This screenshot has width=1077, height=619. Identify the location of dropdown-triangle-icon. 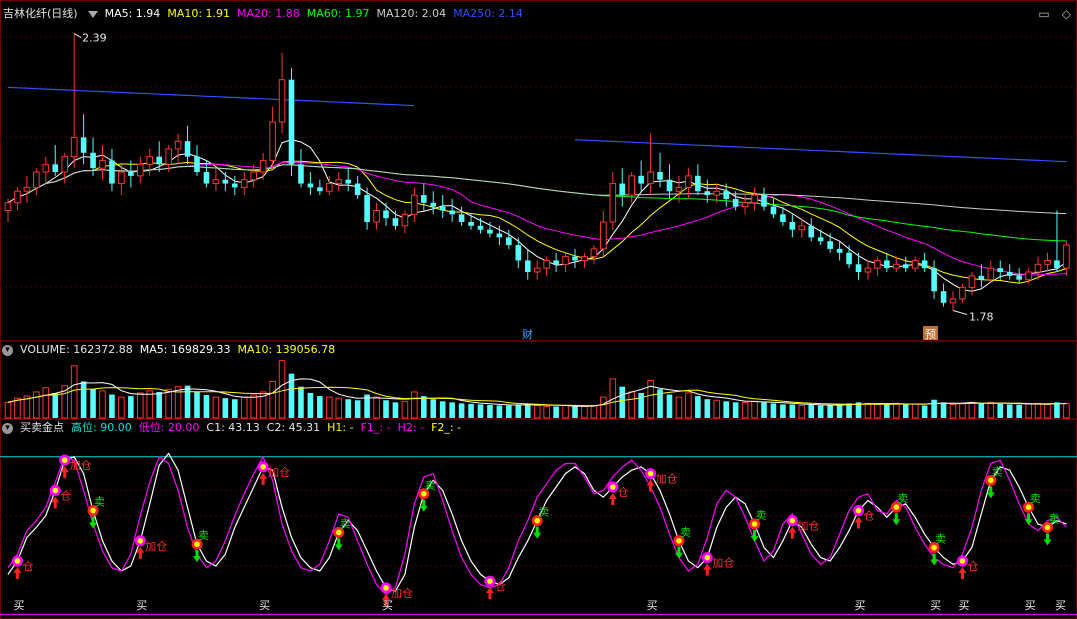
(92, 14).